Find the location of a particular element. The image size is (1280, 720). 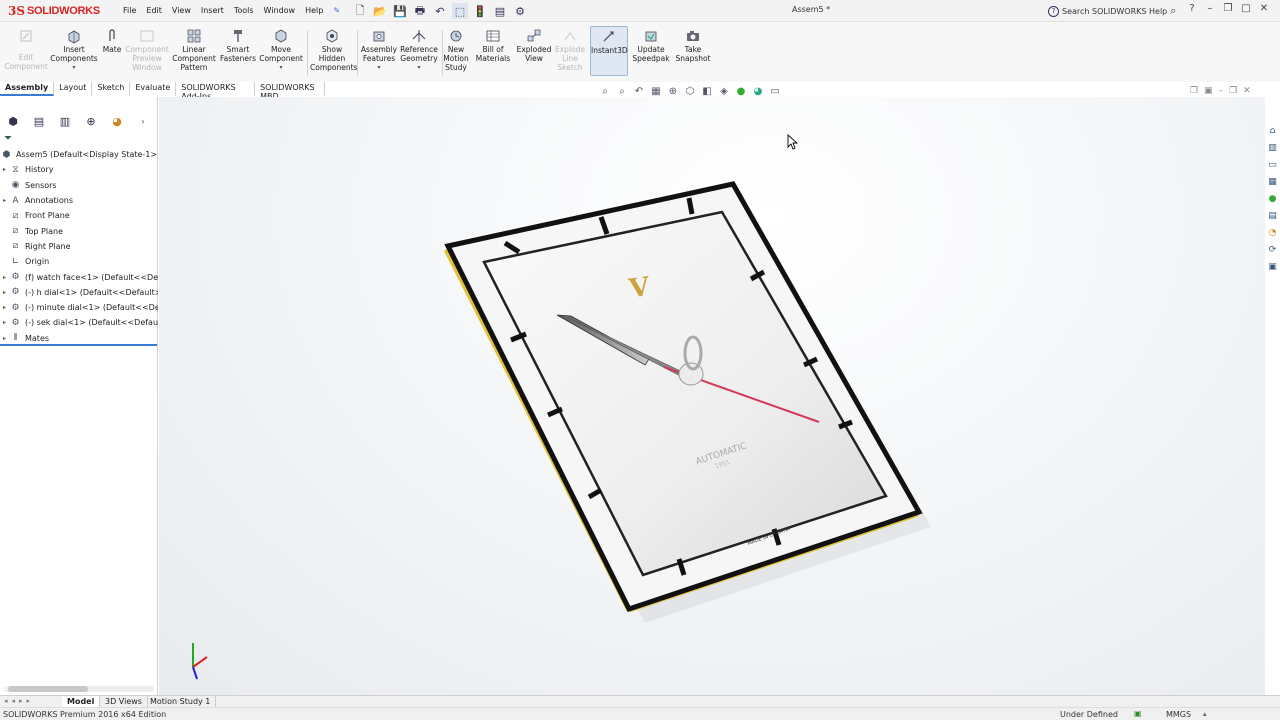

rebuild-icon: 🚦 is located at coordinates (480, 11).